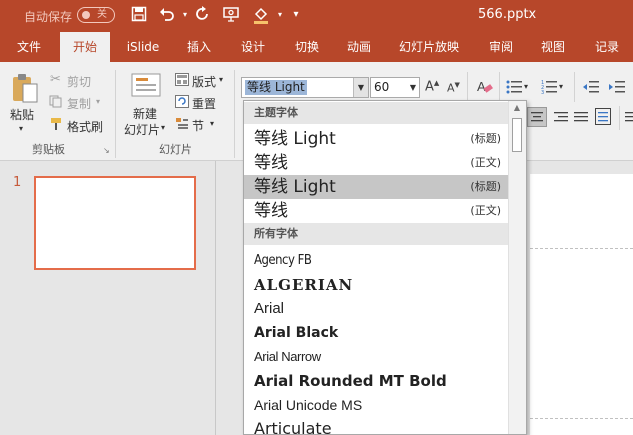  What do you see at coordinates (591, 87) in the screenshot?
I see `decrease-indent-icon` at bounding box center [591, 87].